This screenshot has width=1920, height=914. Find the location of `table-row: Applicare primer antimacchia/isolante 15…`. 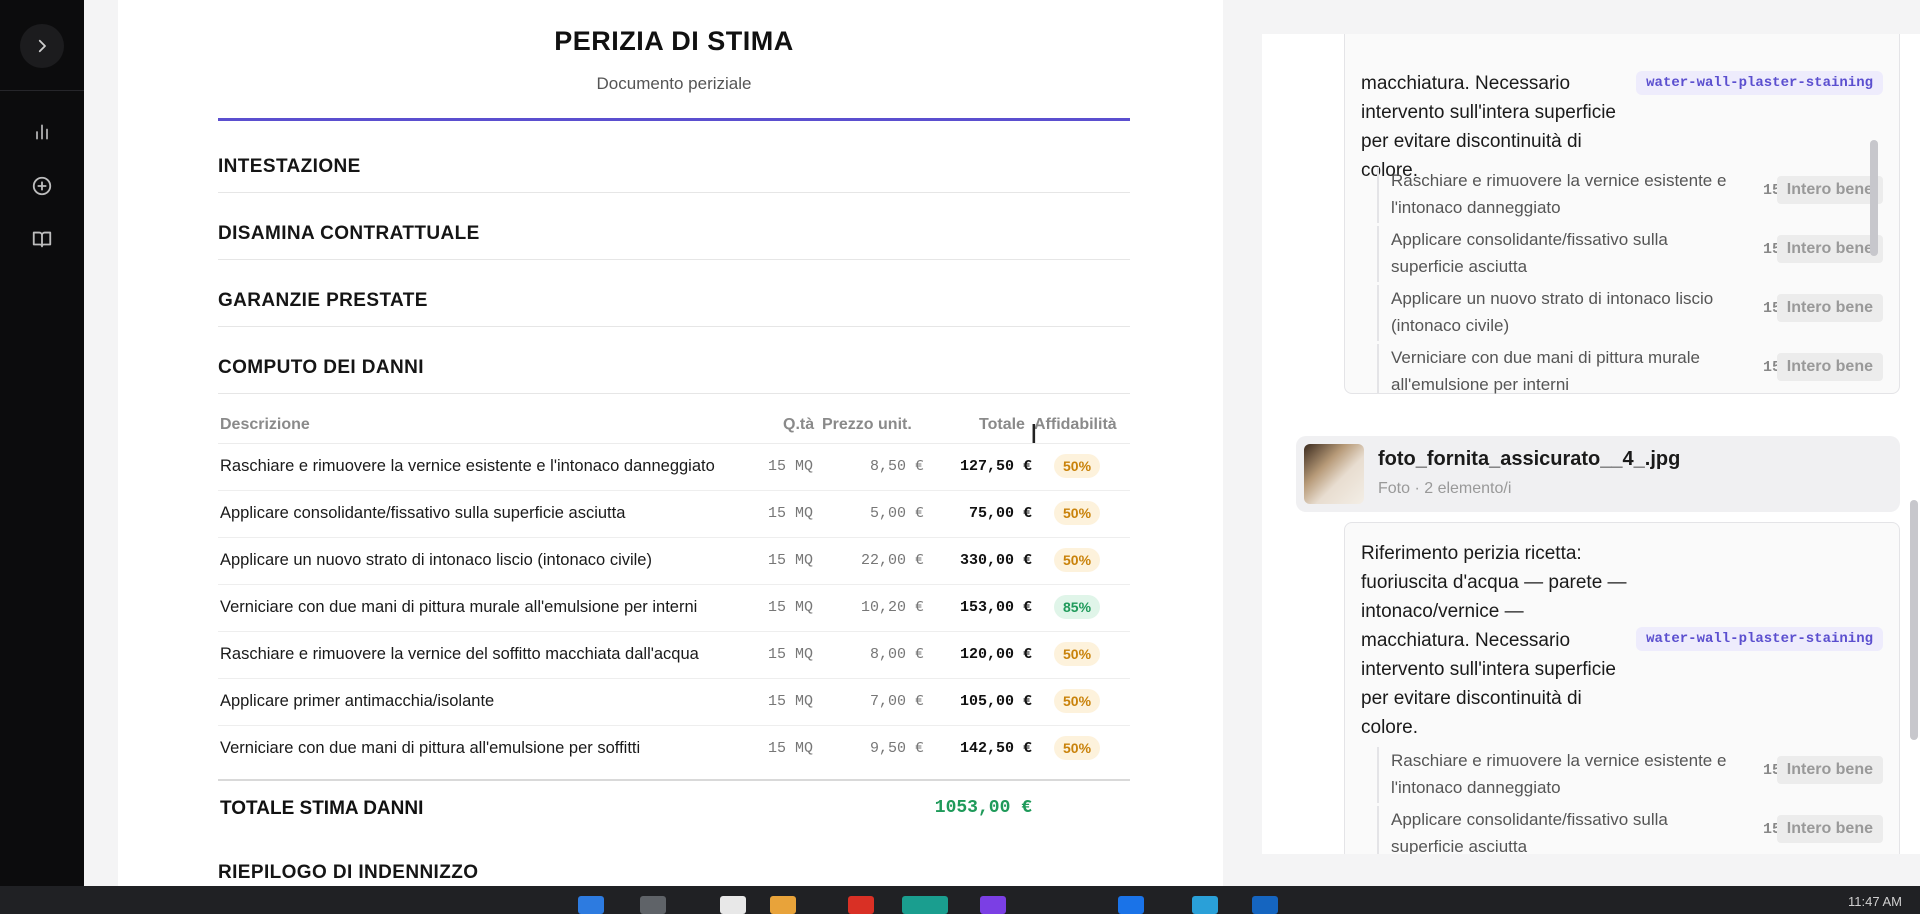

table-row: Applicare primer antimacchia/isolante 15… is located at coordinates (674, 702).